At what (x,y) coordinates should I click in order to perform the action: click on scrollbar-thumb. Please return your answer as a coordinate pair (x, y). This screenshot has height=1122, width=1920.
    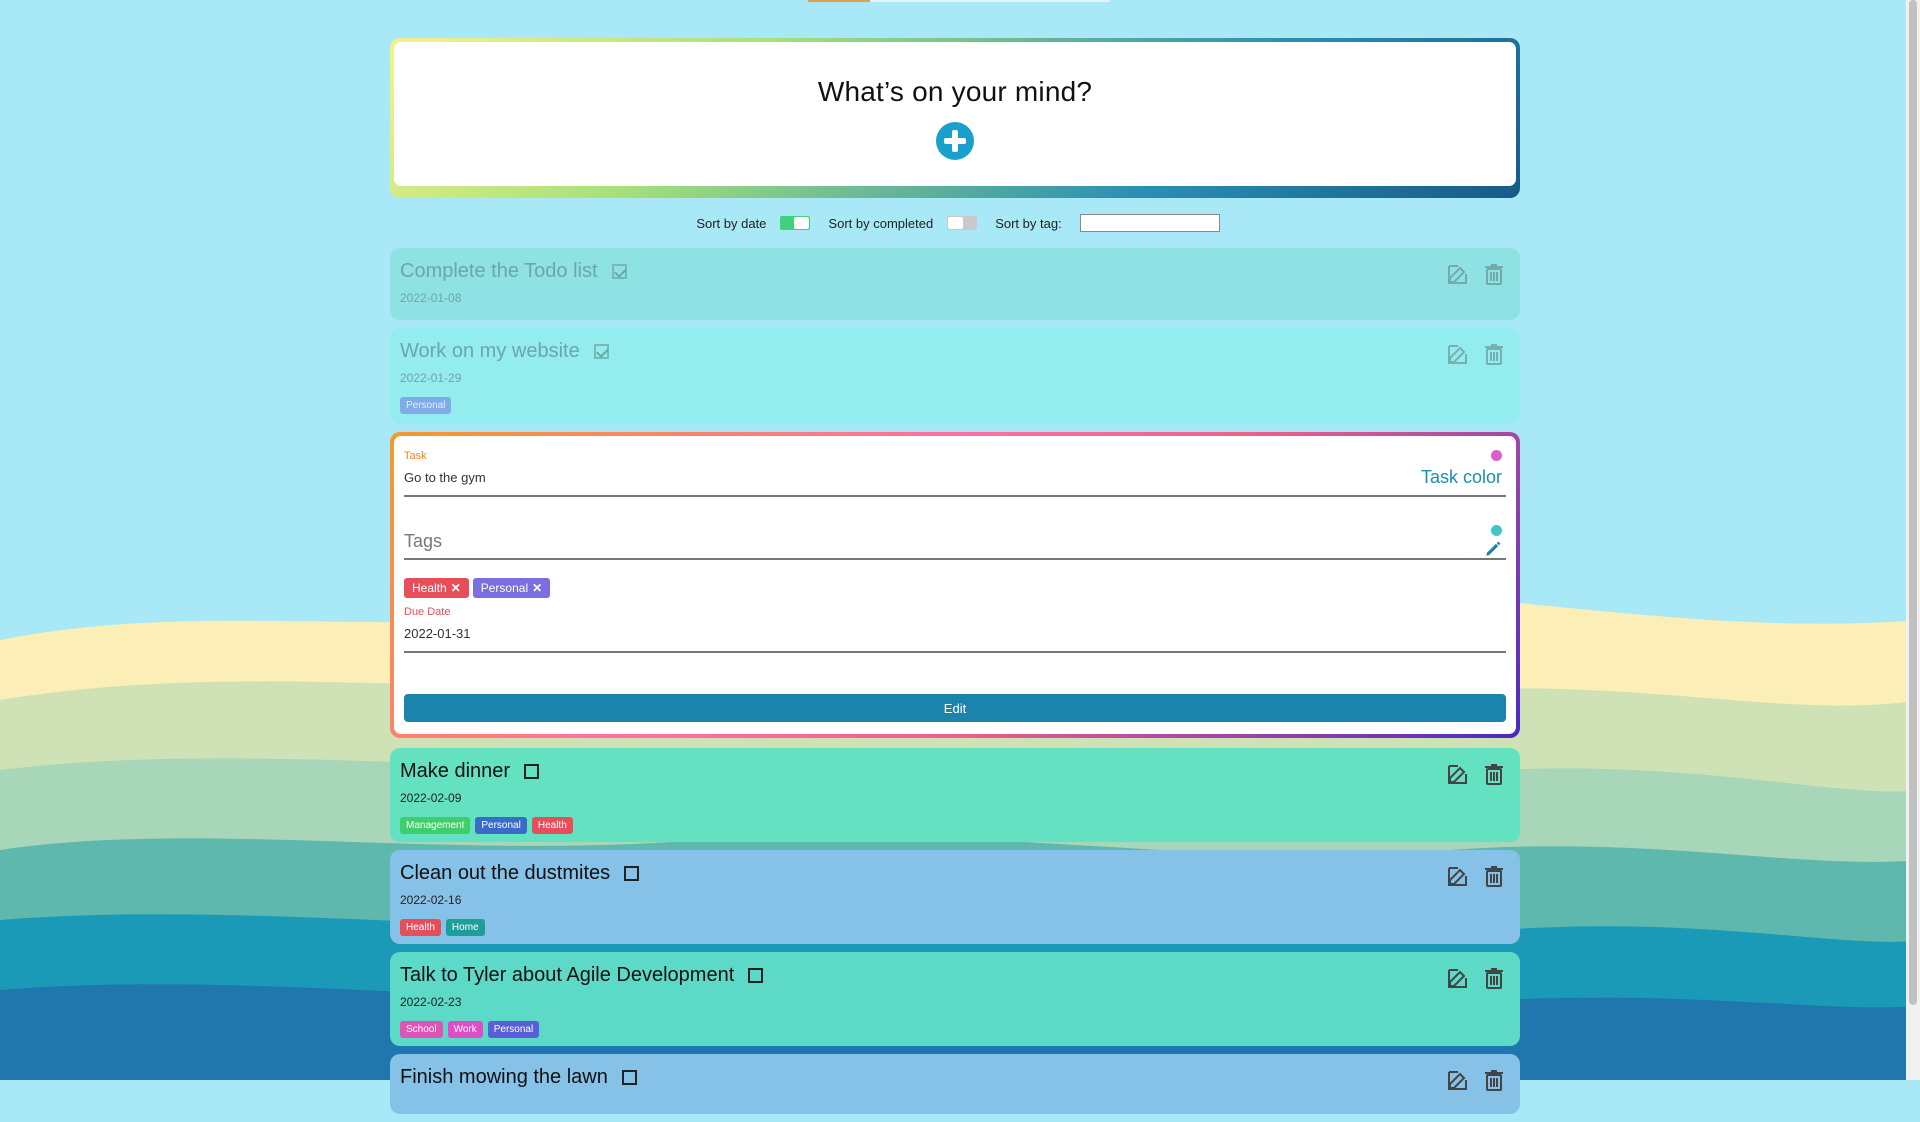
    Looking at the image, I should click on (1913, 502).